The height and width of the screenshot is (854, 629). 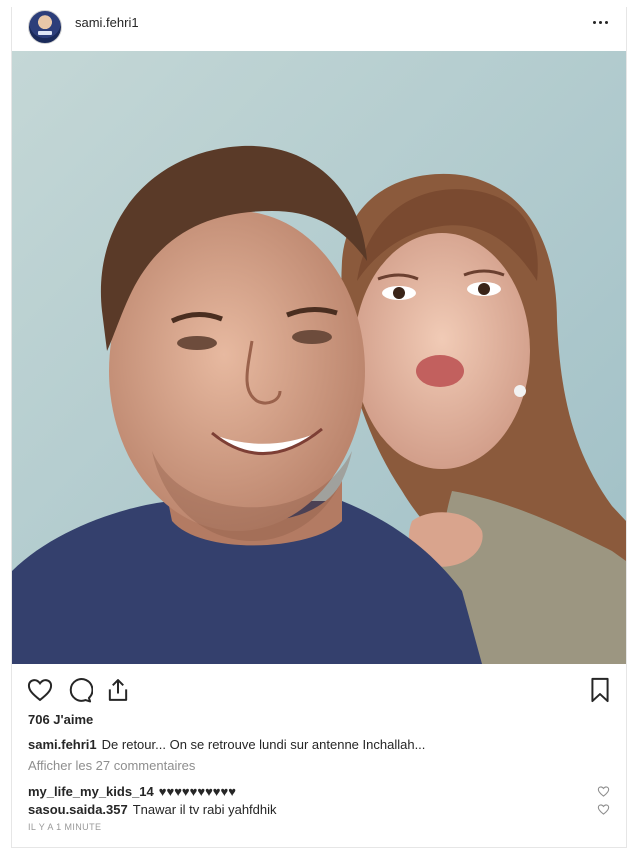 What do you see at coordinates (60, 719) in the screenshot?
I see `likes-count: 706 J'aime` at bounding box center [60, 719].